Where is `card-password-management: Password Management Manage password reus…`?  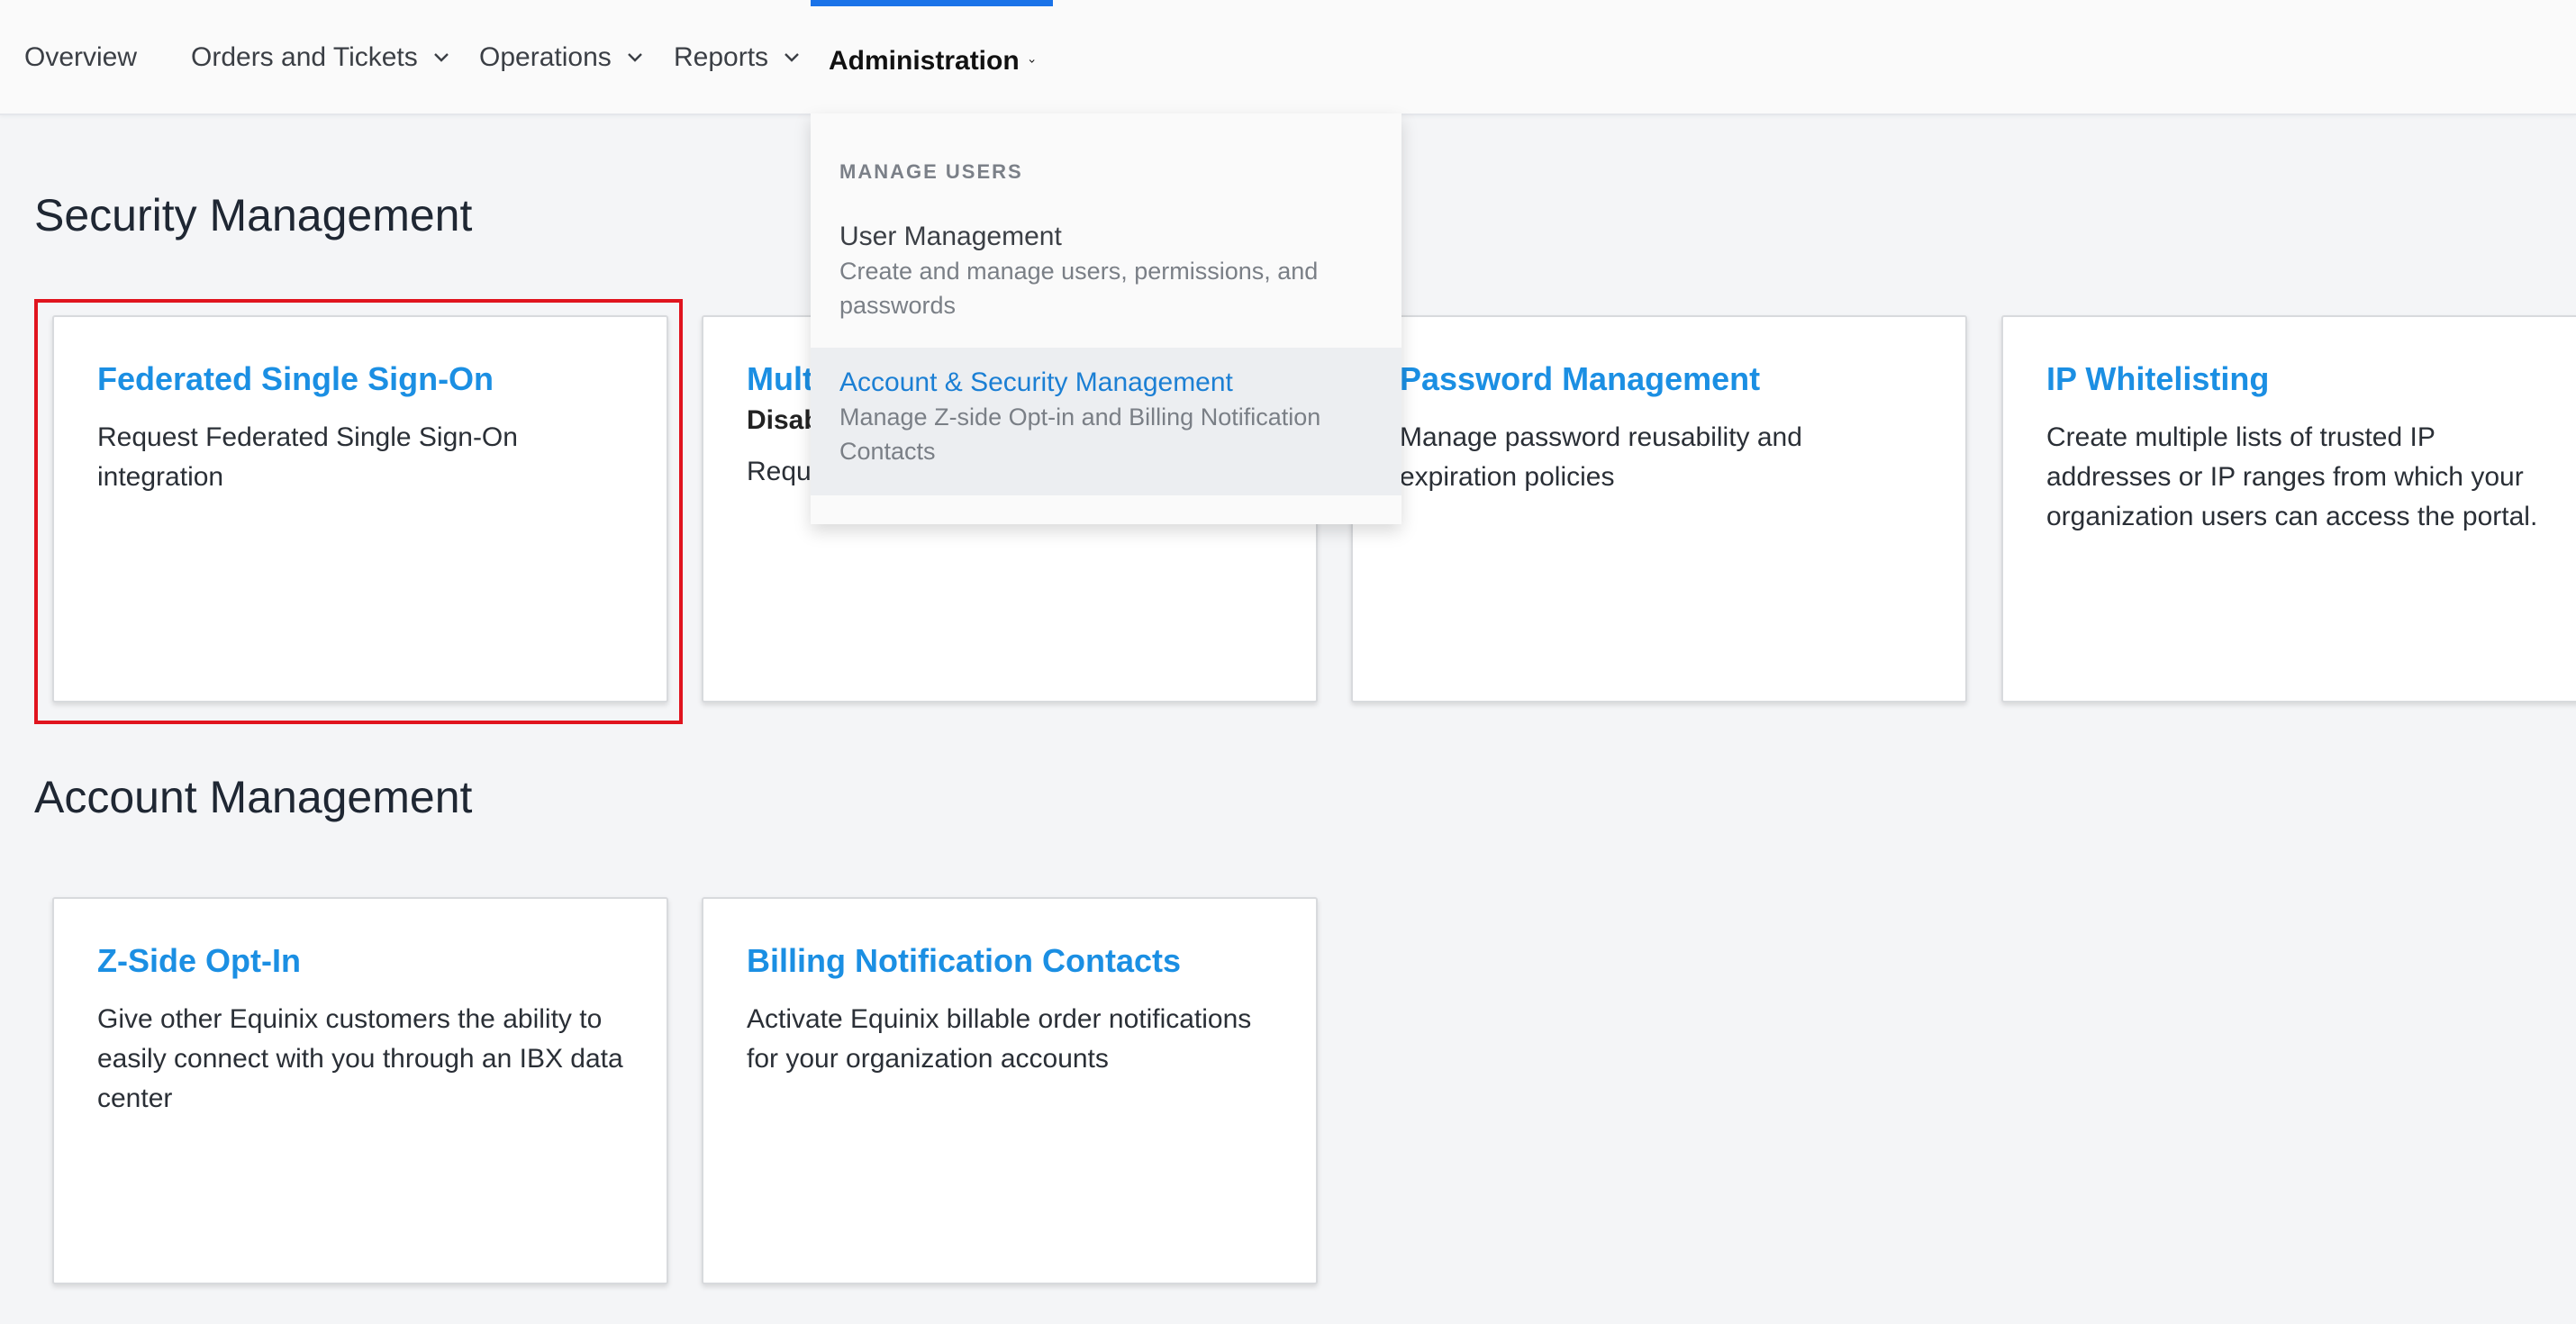 card-password-management: Password Management Manage password reus… is located at coordinates (1659, 509).